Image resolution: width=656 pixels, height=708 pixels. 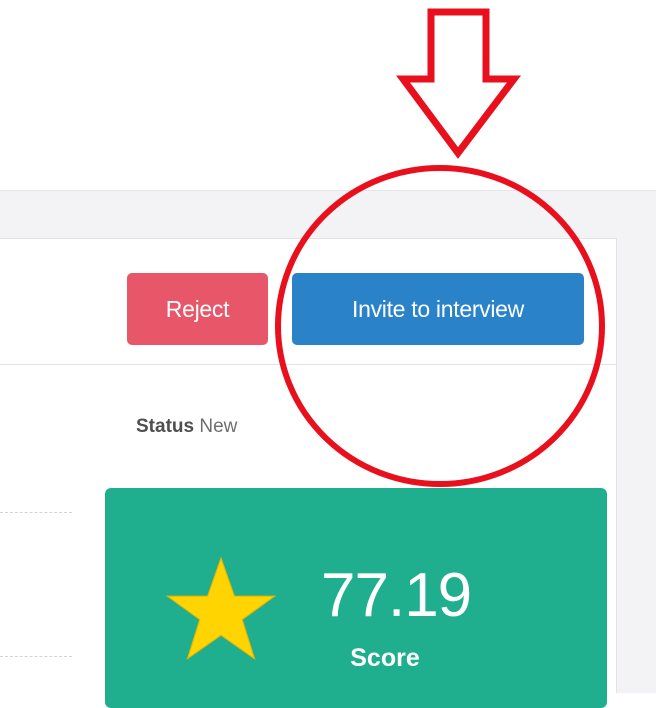 I want to click on status-field: Status New, so click(x=186, y=427).